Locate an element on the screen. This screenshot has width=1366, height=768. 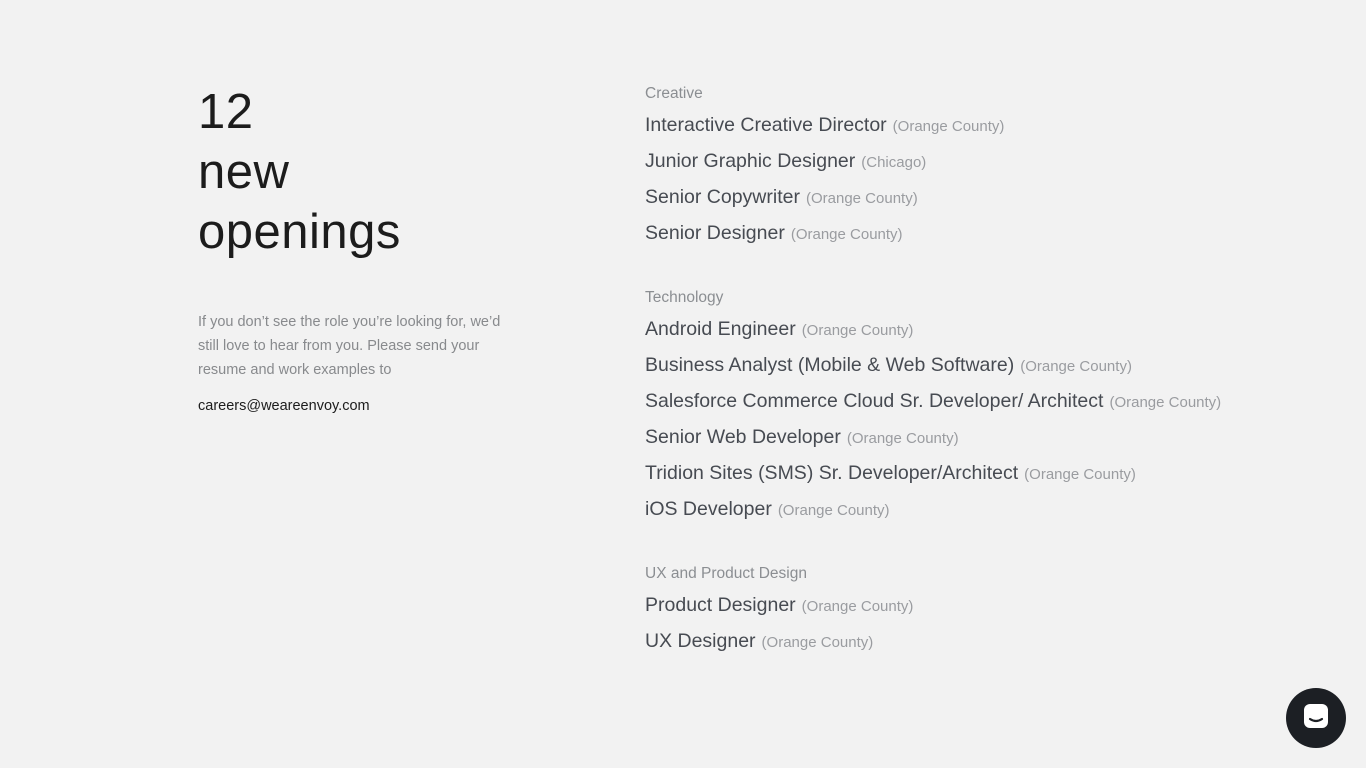
department-title: UX and Product Design is located at coordinates (726, 573).